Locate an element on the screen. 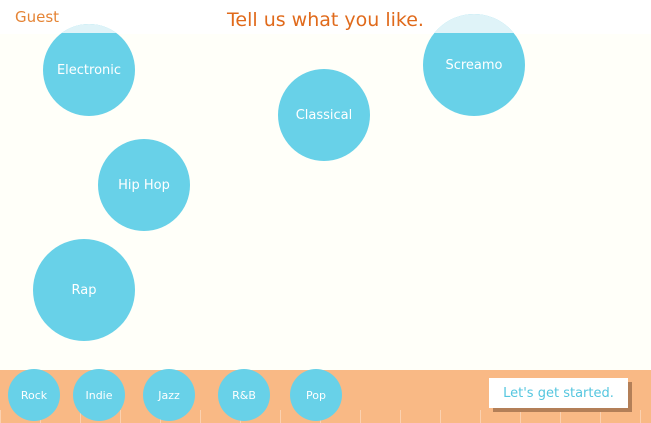 The height and width of the screenshot is (423, 651). genre-label: Hip Hop is located at coordinates (144, 185).